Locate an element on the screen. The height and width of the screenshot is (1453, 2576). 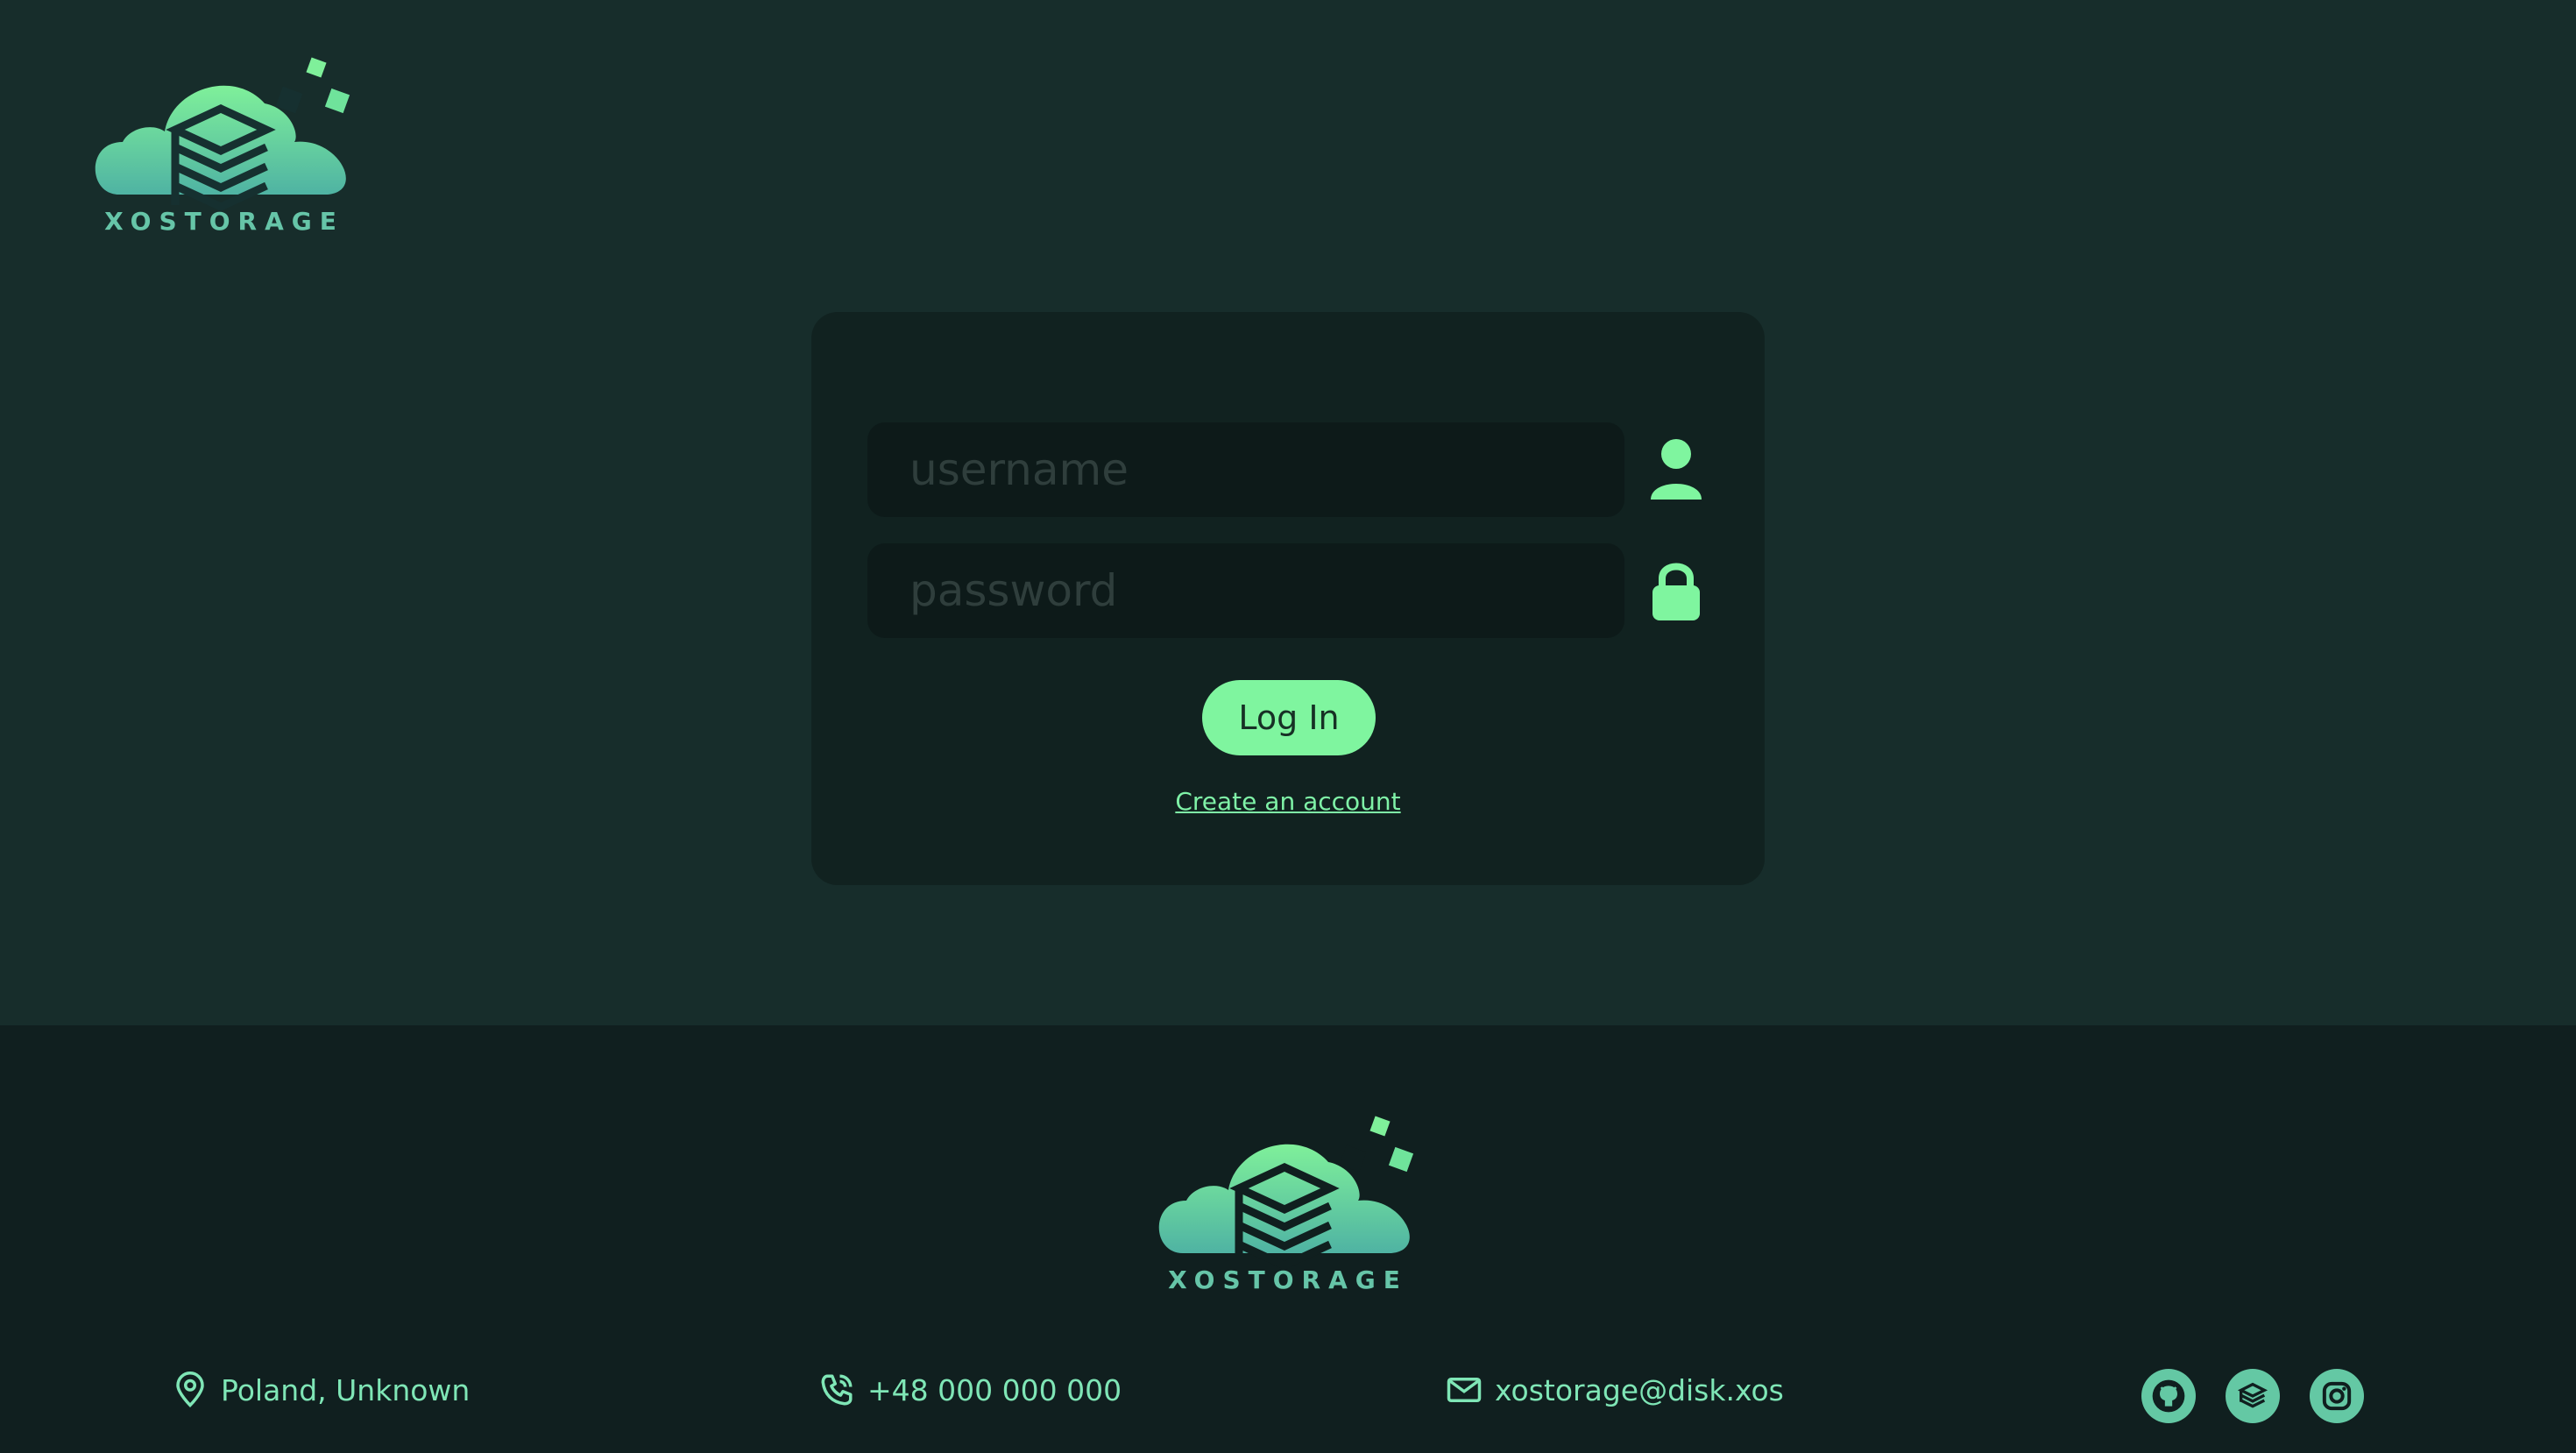
social-links is located at coordinates (2252, 1396).